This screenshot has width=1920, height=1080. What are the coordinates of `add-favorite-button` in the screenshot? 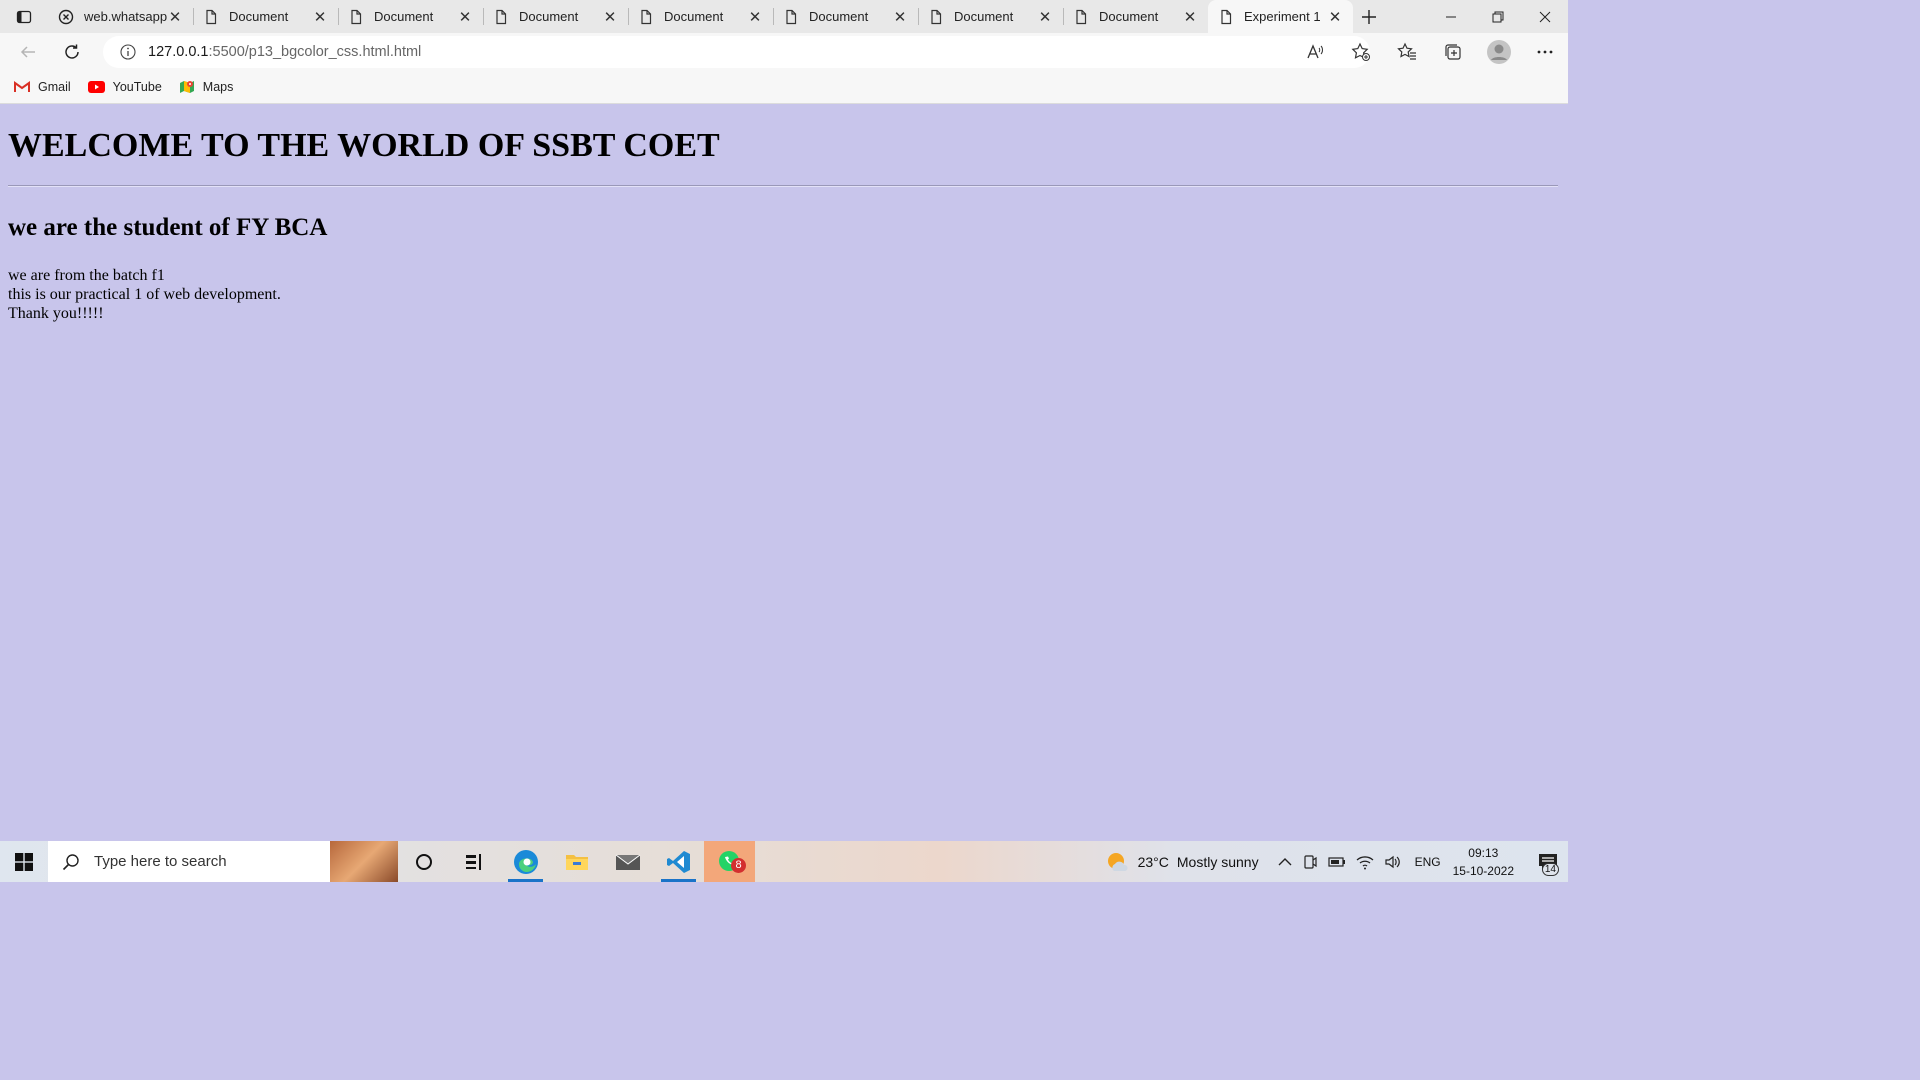 It's located at (1361, 52).